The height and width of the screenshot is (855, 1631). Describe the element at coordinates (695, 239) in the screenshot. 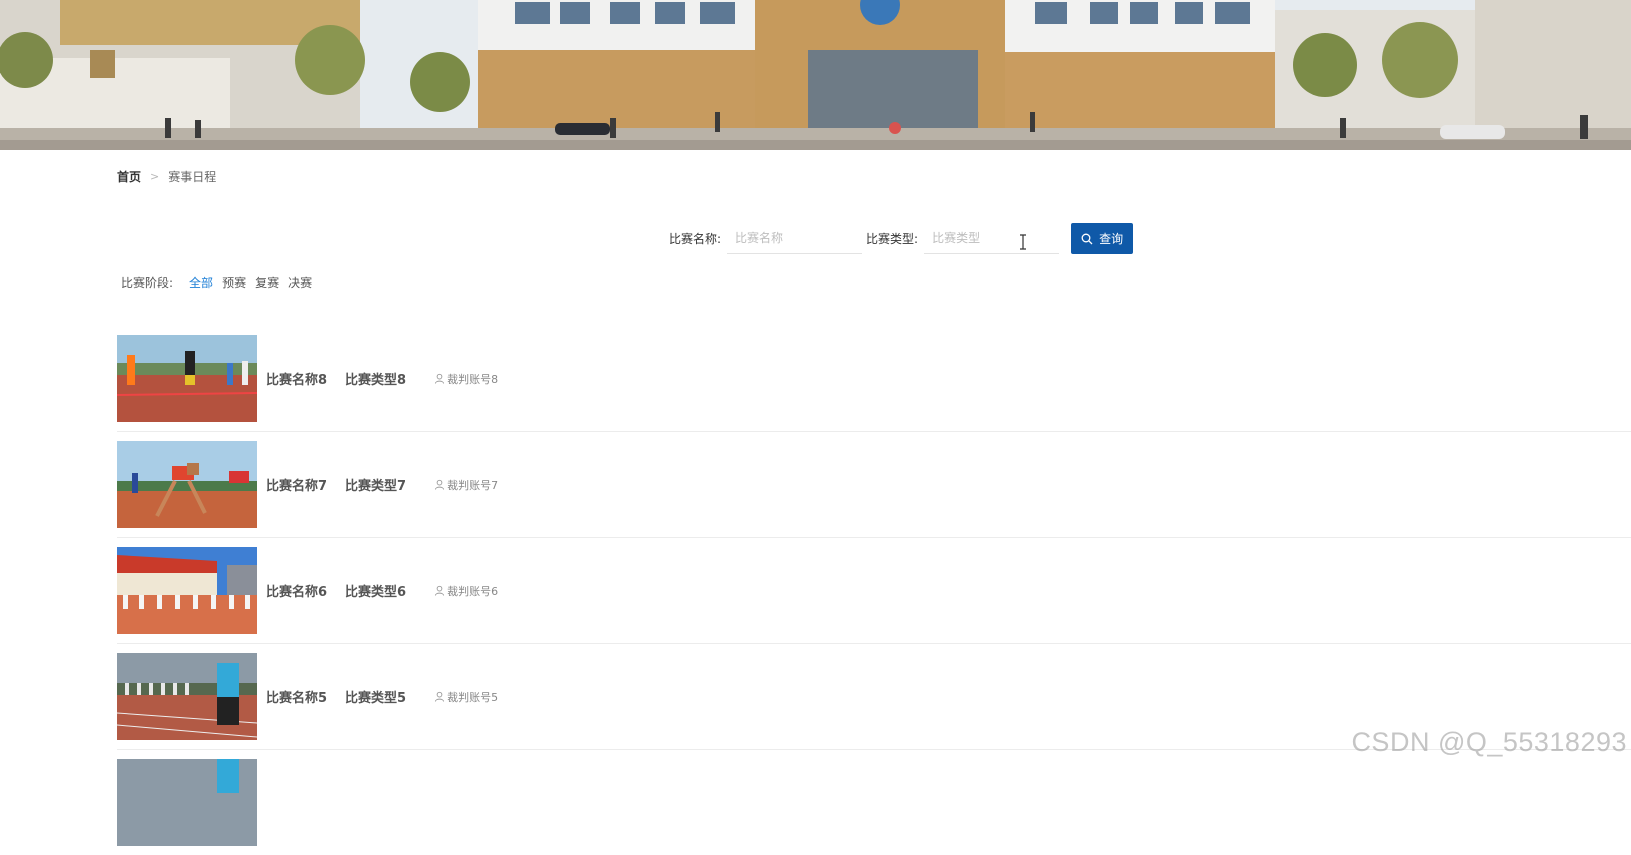

I see `match-name-label: 比赛名称:` at that location.